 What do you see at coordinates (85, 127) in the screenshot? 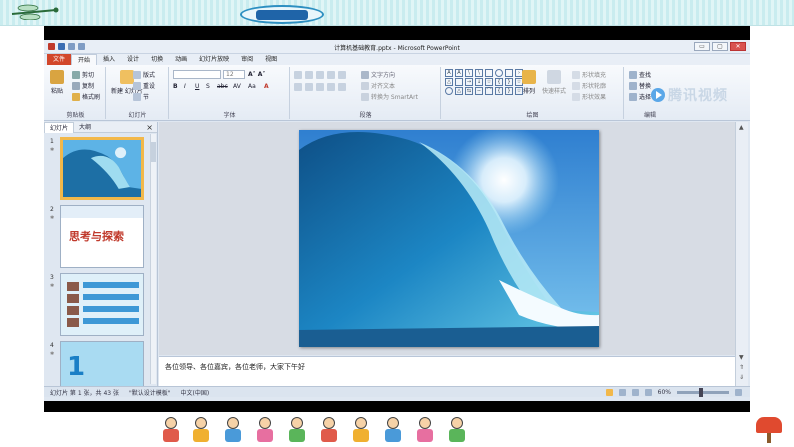
I see `tab-outline: 大纲` at bounding box center [85, 127].